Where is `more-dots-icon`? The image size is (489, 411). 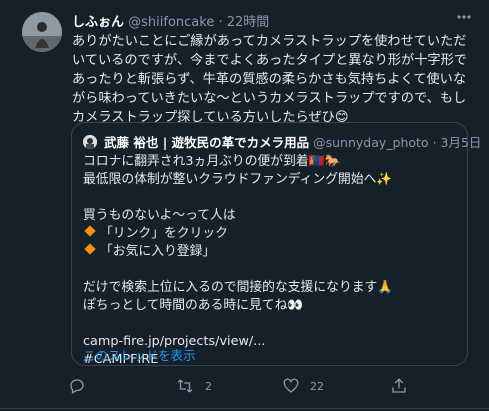 more-dots-icon is located at coordinates (464, 17).